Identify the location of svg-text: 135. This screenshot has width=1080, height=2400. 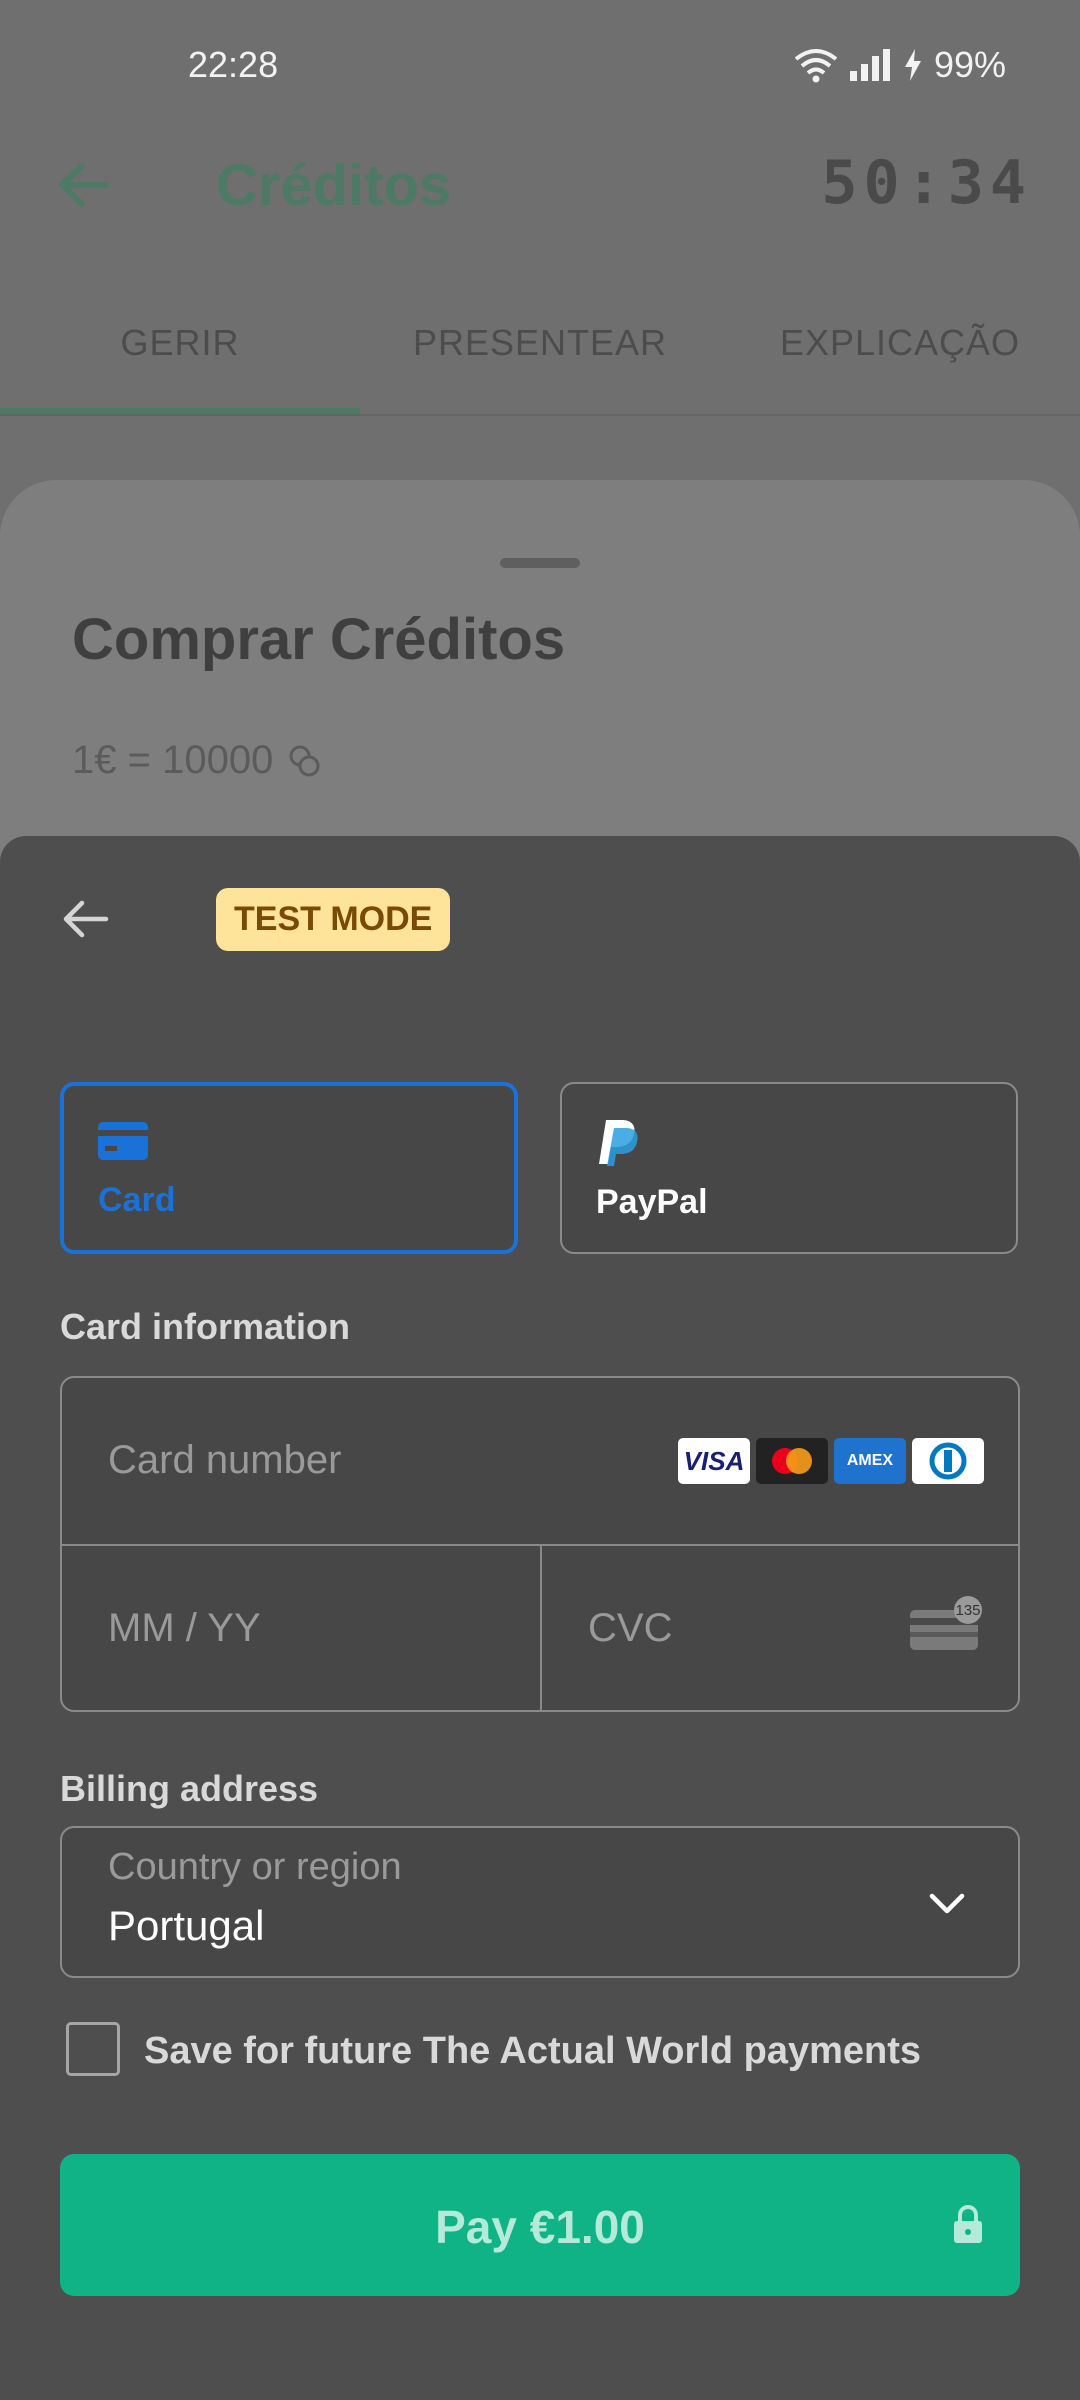
(967, 1610).